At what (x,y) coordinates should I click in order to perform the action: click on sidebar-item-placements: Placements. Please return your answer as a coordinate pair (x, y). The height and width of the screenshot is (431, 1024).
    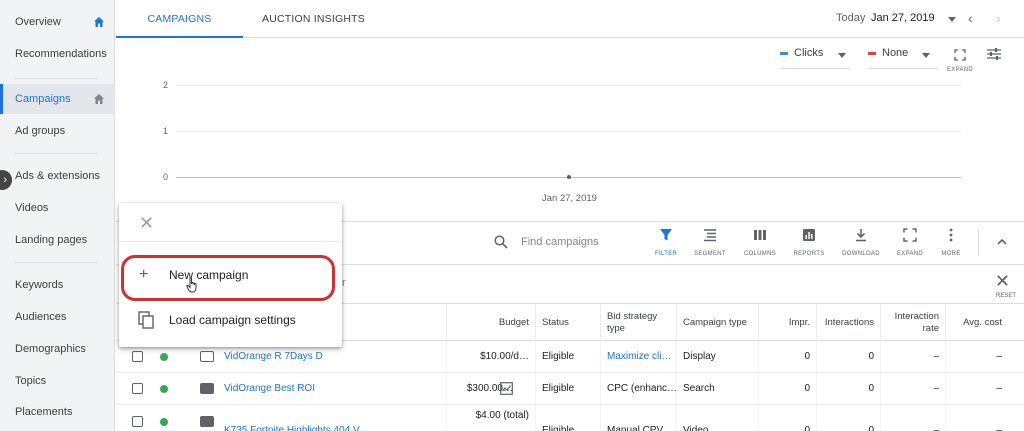
    Looking at the image, I should click on (57, 412).